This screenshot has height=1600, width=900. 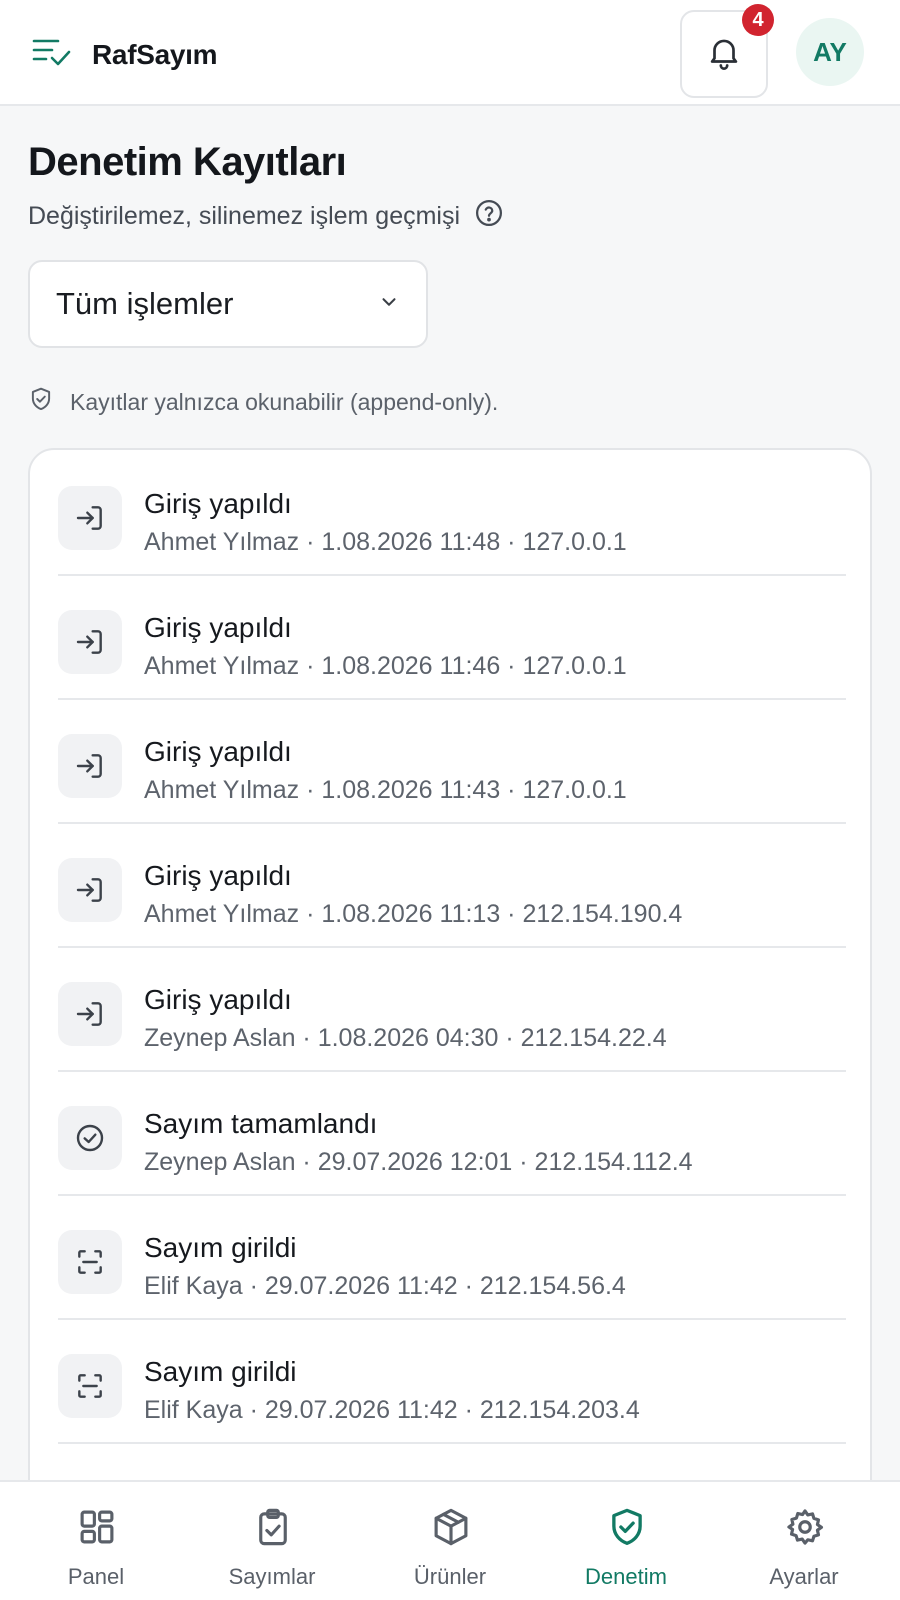 I want to click on log-title: Sayım tamamlandı, so click(x=261, y=1123).